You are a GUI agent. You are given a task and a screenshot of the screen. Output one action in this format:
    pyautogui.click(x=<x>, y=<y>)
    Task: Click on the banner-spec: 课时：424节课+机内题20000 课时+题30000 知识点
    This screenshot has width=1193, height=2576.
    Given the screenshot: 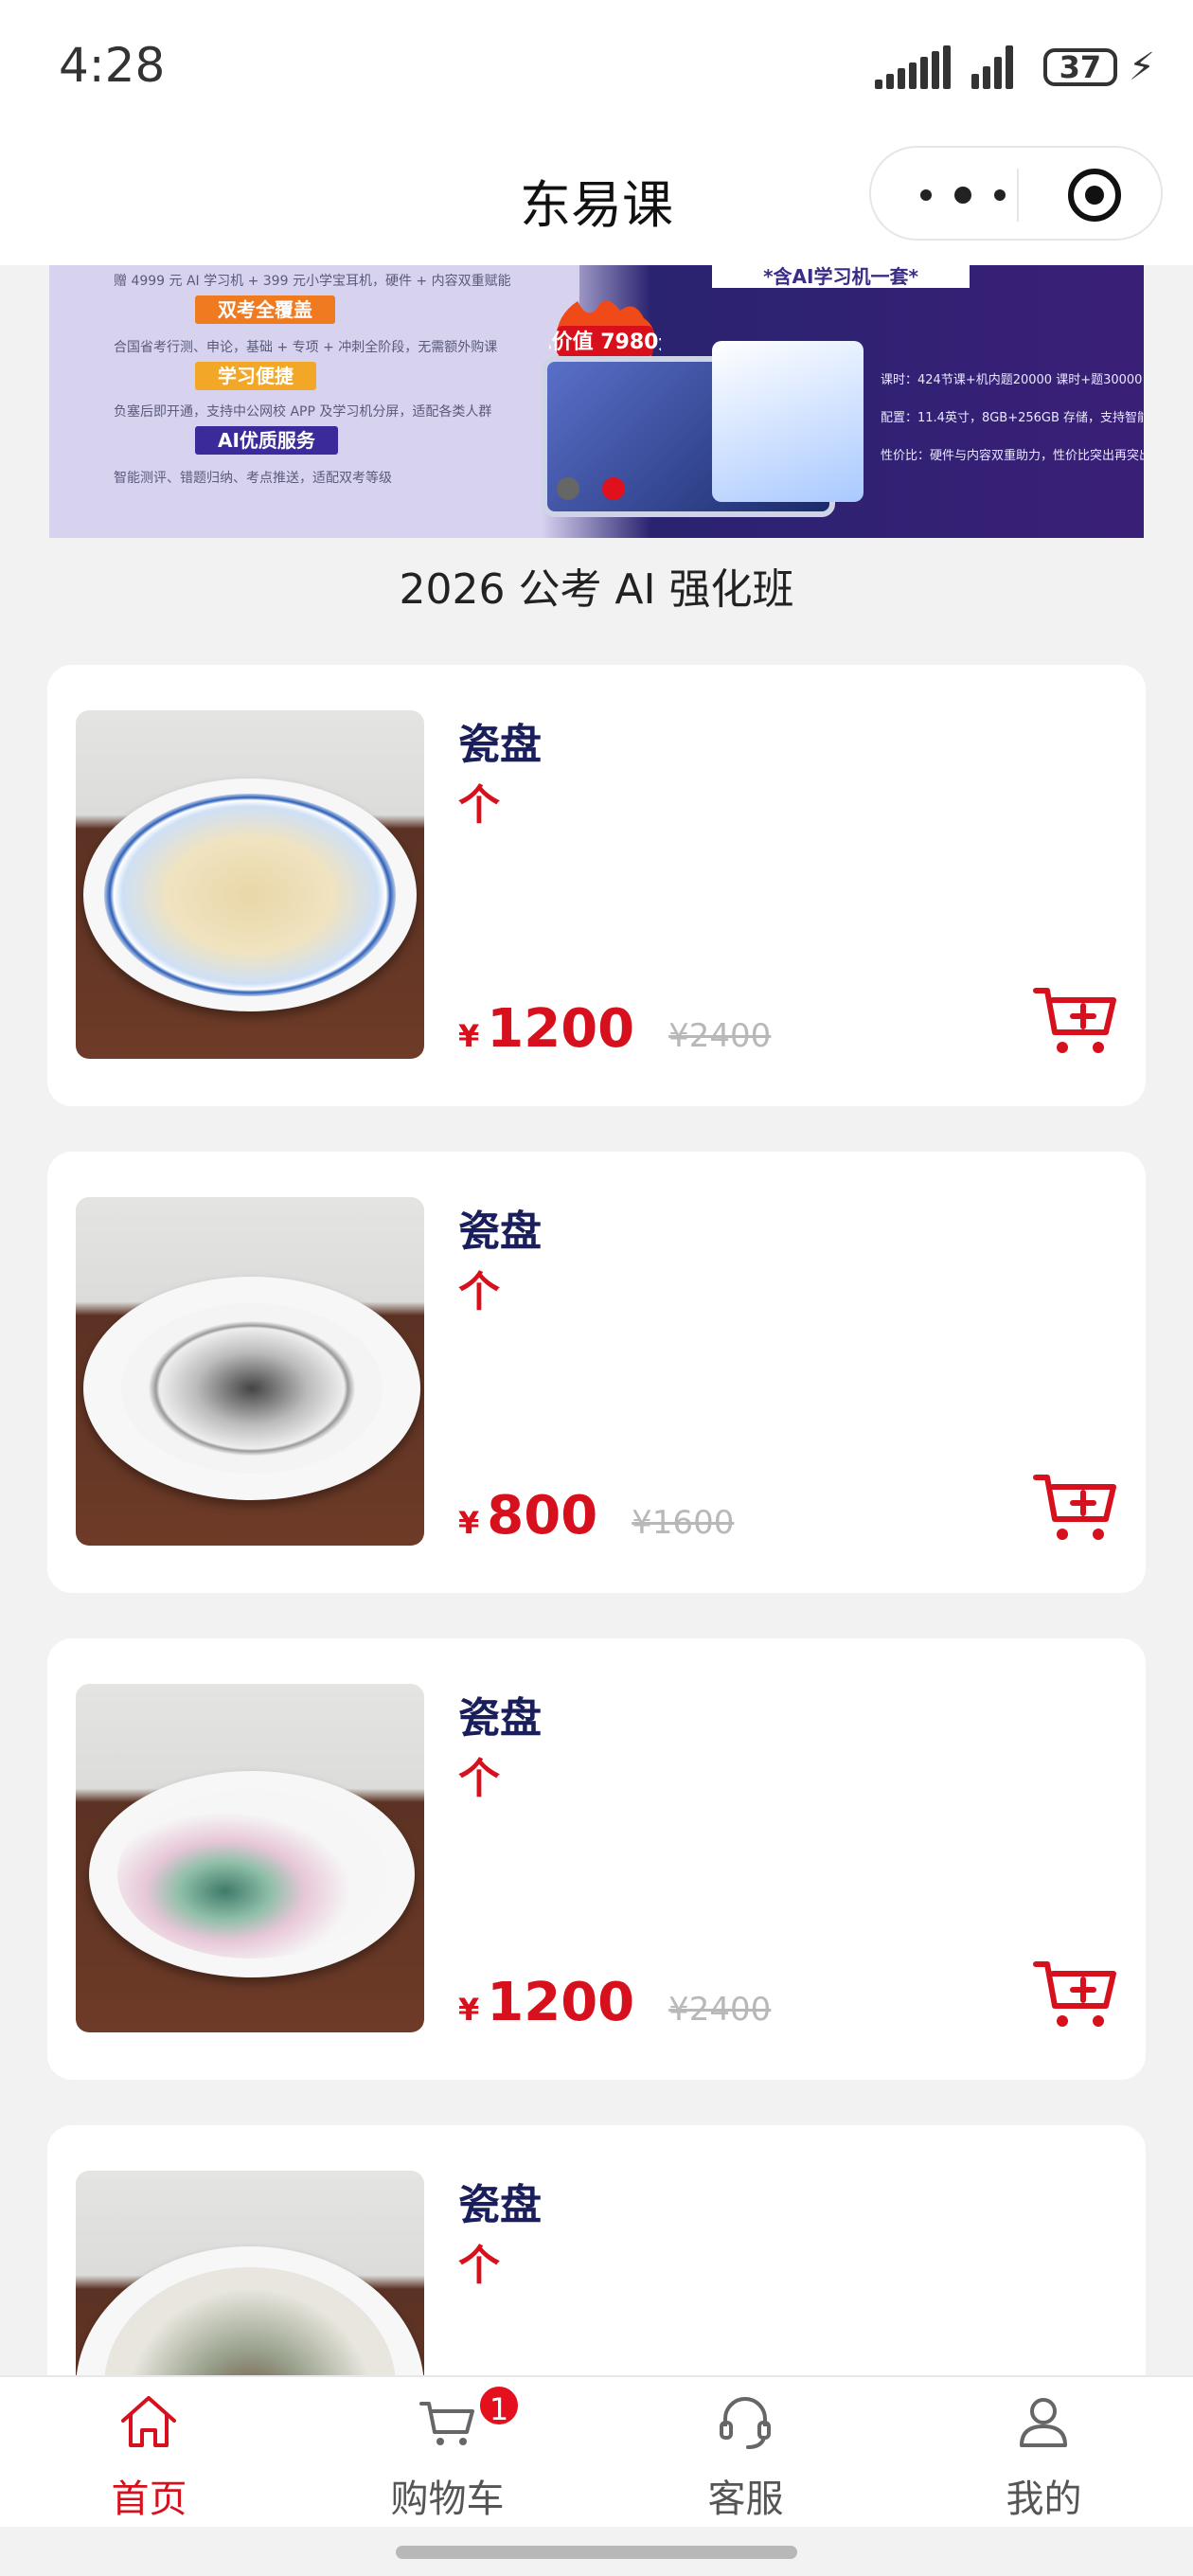 What is the action you would take?
    pyautogui.click(x=1012, y=380)
    